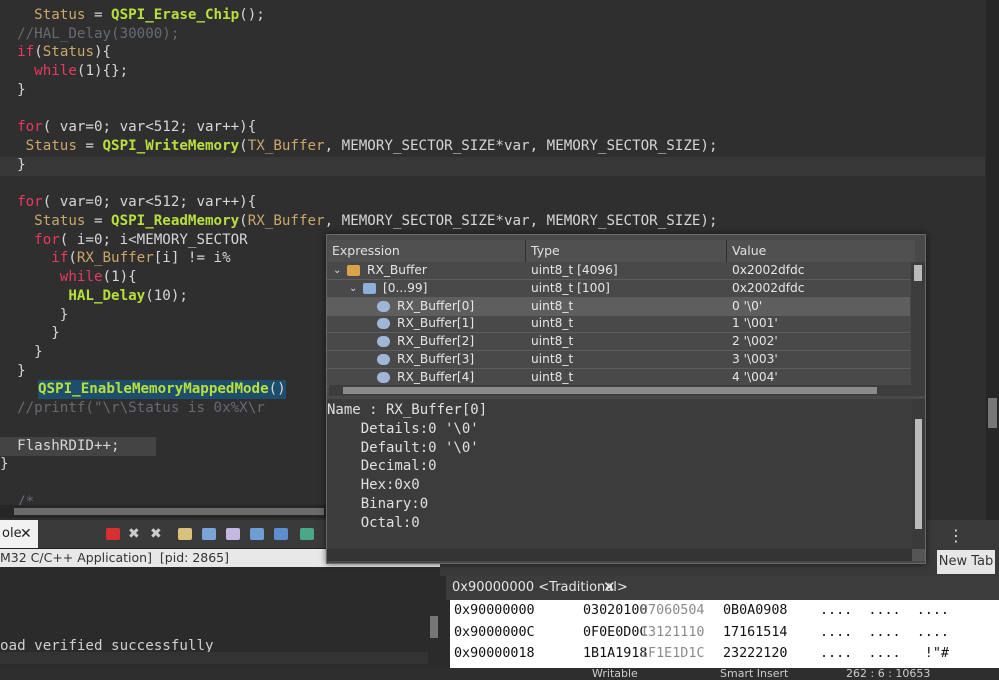 The image size is (999, 680). I want to click on expression-name: RX_Buffer[3], so click(436, 359).